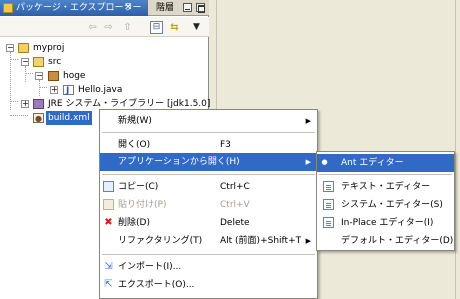  What do you see at coordinates (392, 205) in the screenshot?
I see `menu-item-label: システム・エディター(S)` at bounding box center [392, 205].